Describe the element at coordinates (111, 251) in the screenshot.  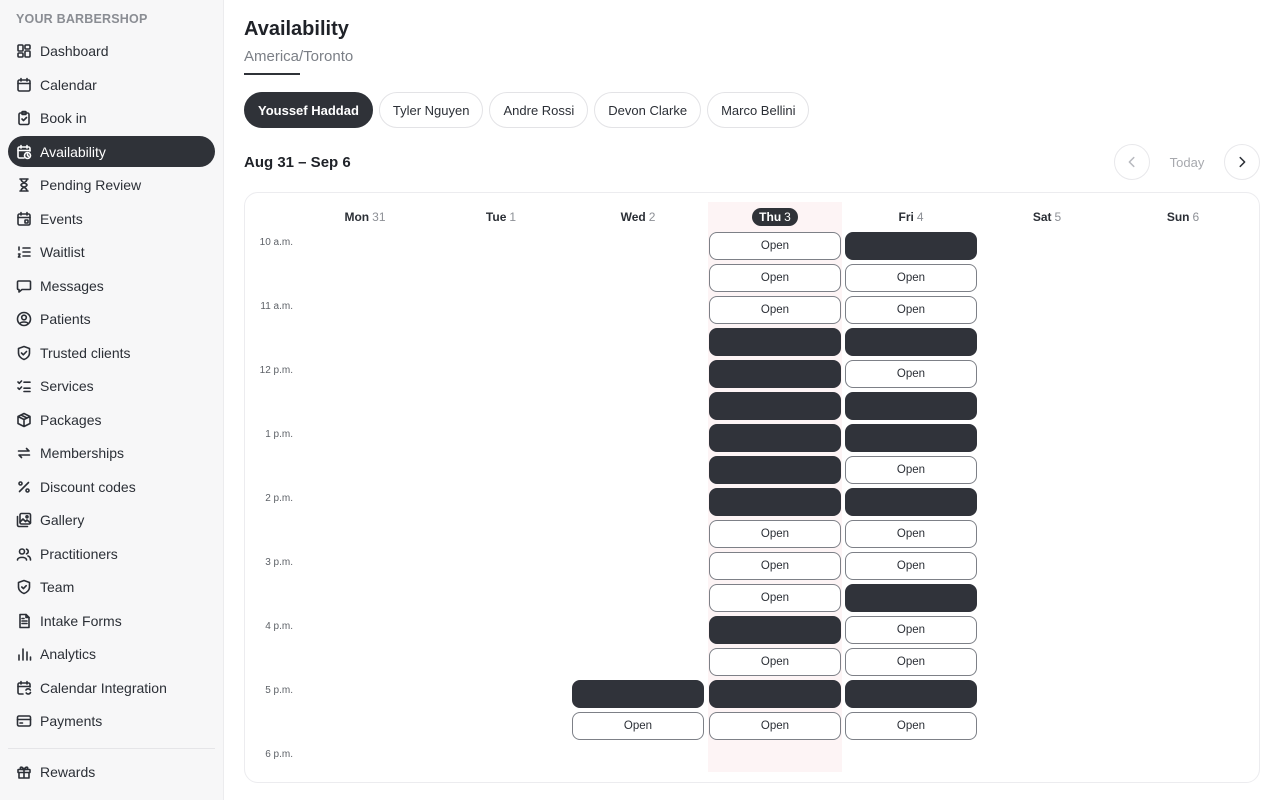
I see `sidebar-item-waitlist: Waitlist` at that location.